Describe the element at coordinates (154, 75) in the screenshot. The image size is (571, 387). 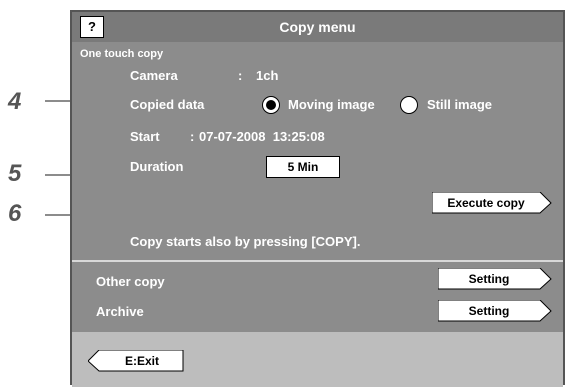
I see `camera-label: Camera` at that location.